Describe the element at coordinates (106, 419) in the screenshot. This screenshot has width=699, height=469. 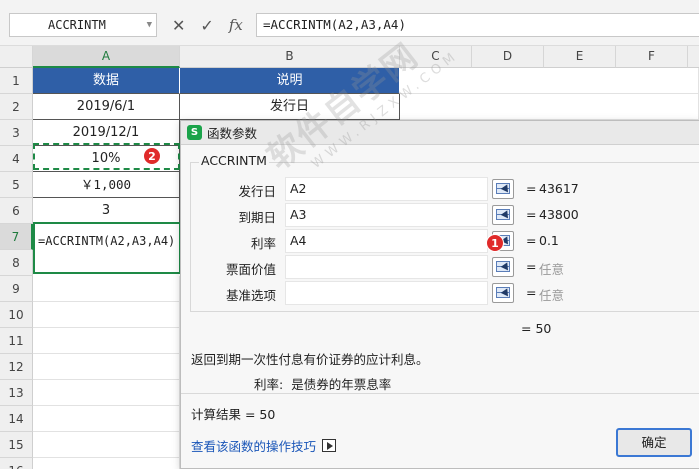
I see `cell-a14` at that location.